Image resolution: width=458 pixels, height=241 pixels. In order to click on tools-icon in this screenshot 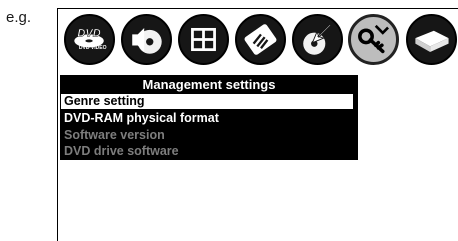, I will do `click(260, 39)`.